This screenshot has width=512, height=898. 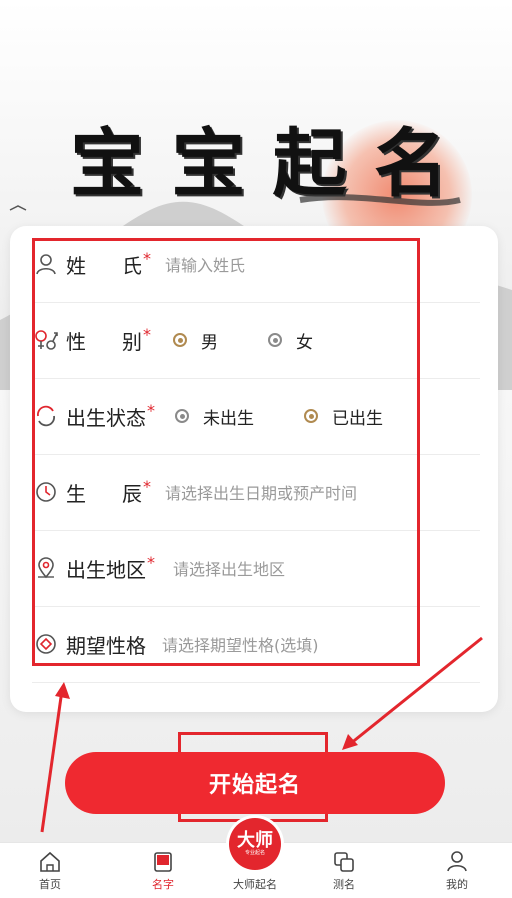 What do you see at coordinates (457, 861) in the screenshot?
I see `user-icon` at bounding box center [457, 861].